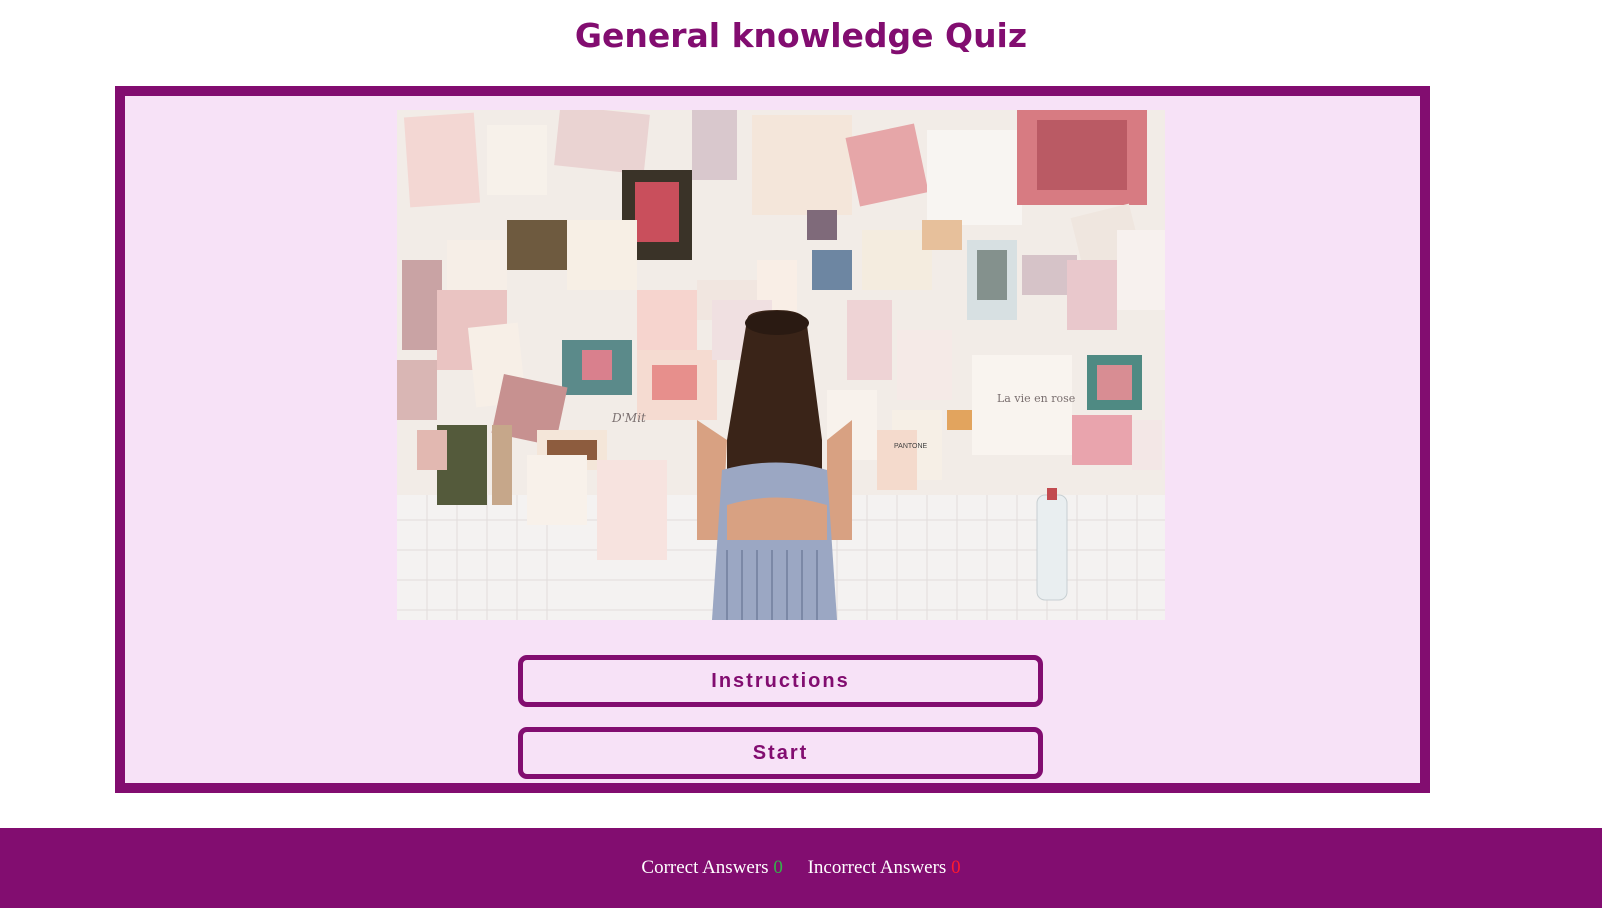 This screenshot has width=1602, height=919. Describe the element at coordinates (705, 867) in the screenshot. I see `correct-label: Correct Answers` at that location.